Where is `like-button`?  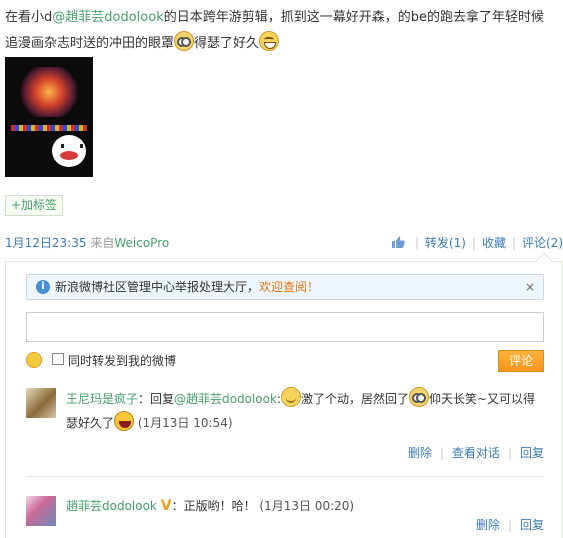 like-button is located at coordinates (400, 243).